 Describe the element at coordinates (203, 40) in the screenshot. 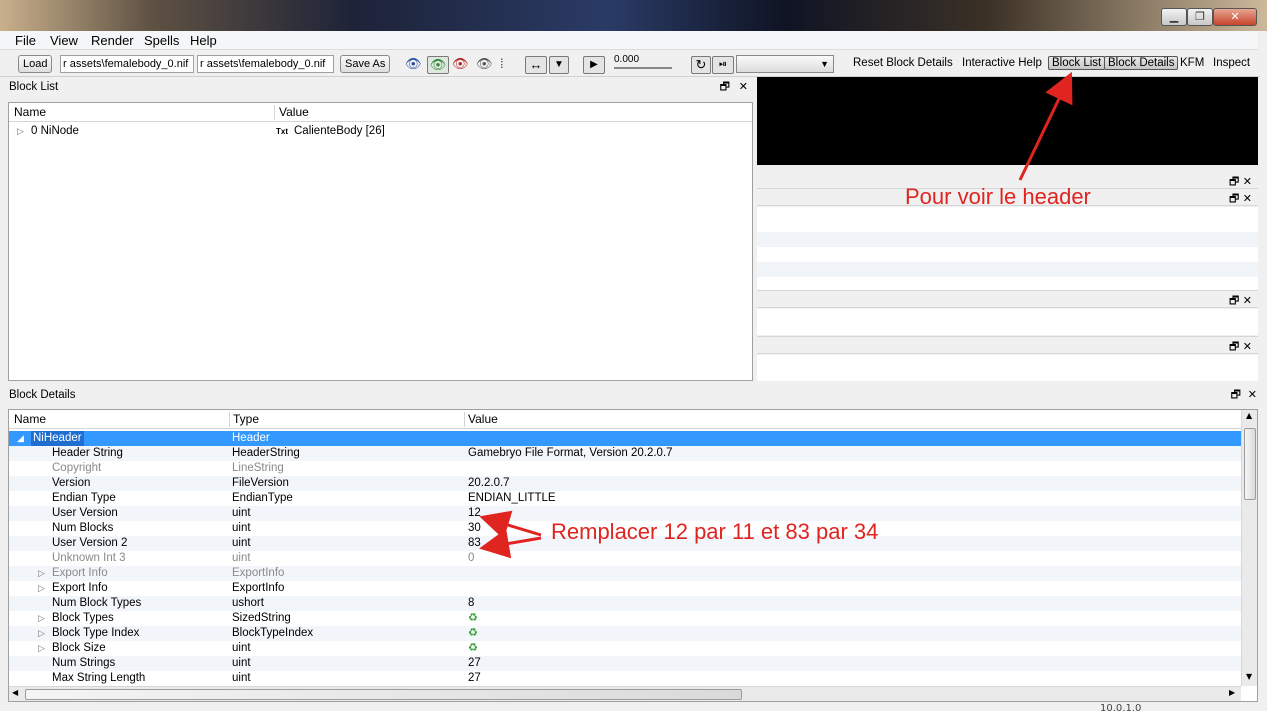

I see `menu-help: Help` at that location.